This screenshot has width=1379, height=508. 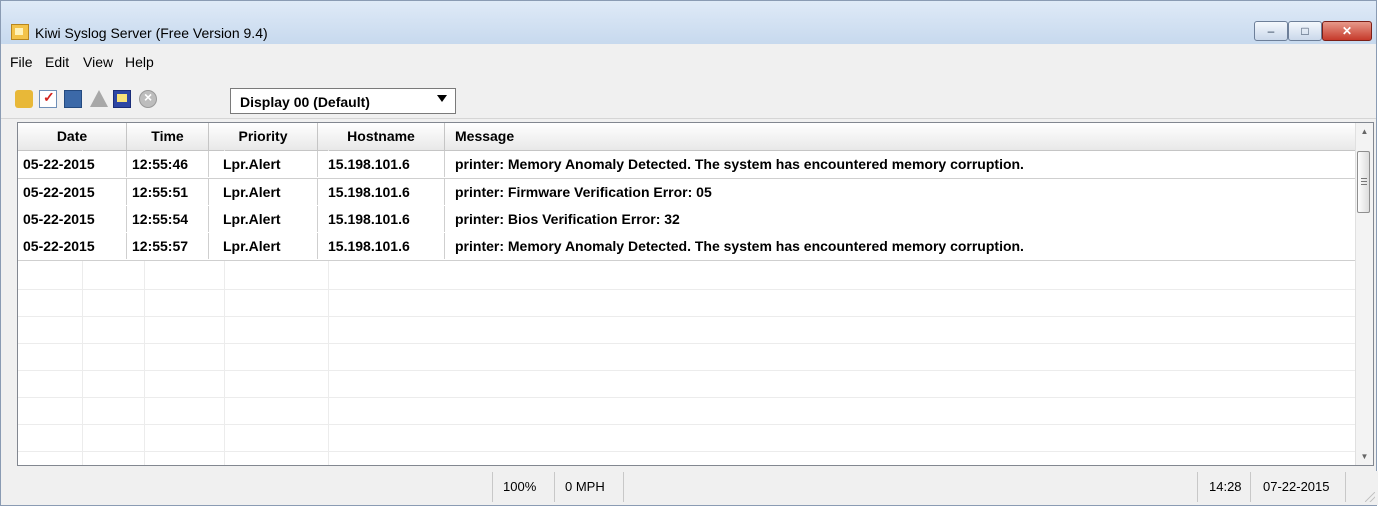 What do you see at coordinates (1364, 294) in the screenshot?
I see `vertical-scrollbar: ▲ ▼` at bounding box center [1364, 294].